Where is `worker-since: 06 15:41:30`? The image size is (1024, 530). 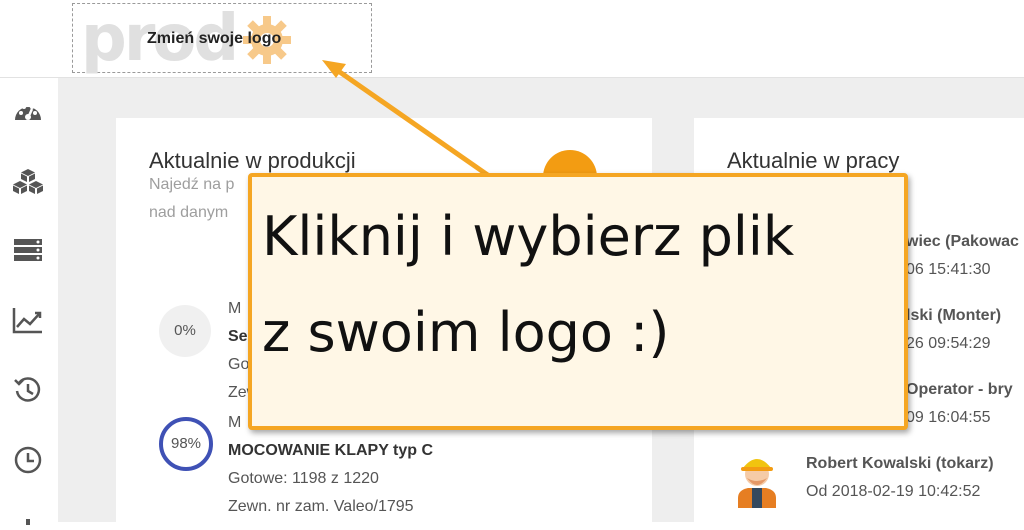 worker-since: 06 15:41:30 is located at coordinates (948, 269).